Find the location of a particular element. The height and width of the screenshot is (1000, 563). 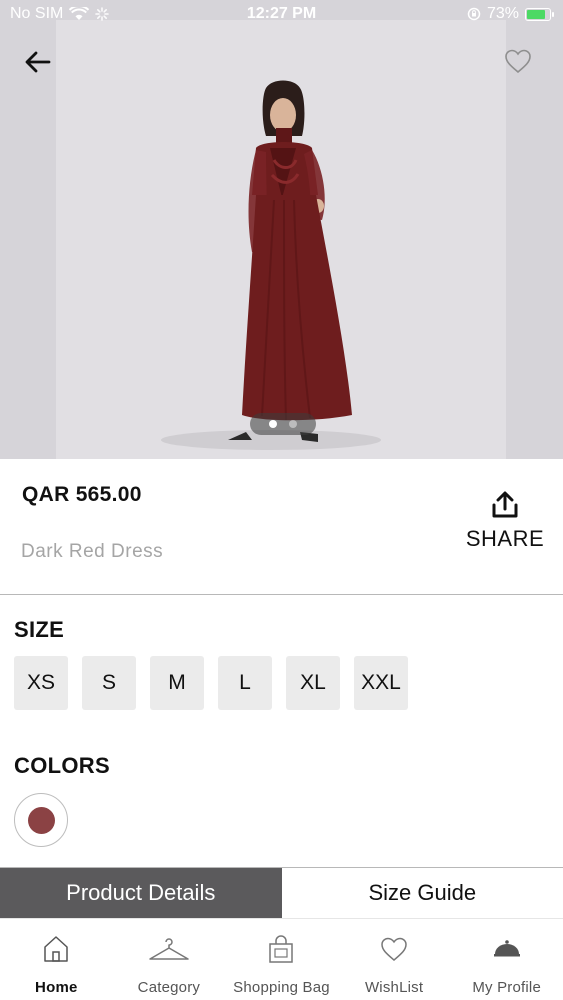

size-option-m: M is located at coordinates (177, 683).